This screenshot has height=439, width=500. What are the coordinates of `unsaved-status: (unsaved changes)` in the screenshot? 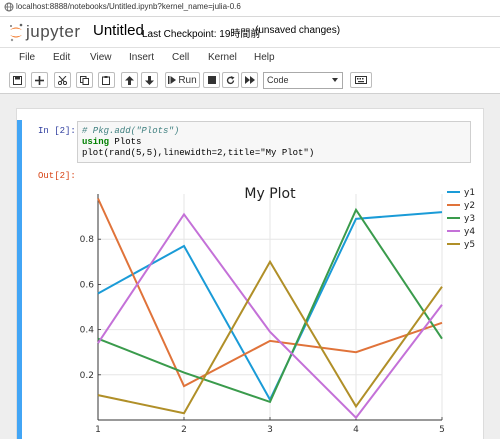 It's located at (298, 30).